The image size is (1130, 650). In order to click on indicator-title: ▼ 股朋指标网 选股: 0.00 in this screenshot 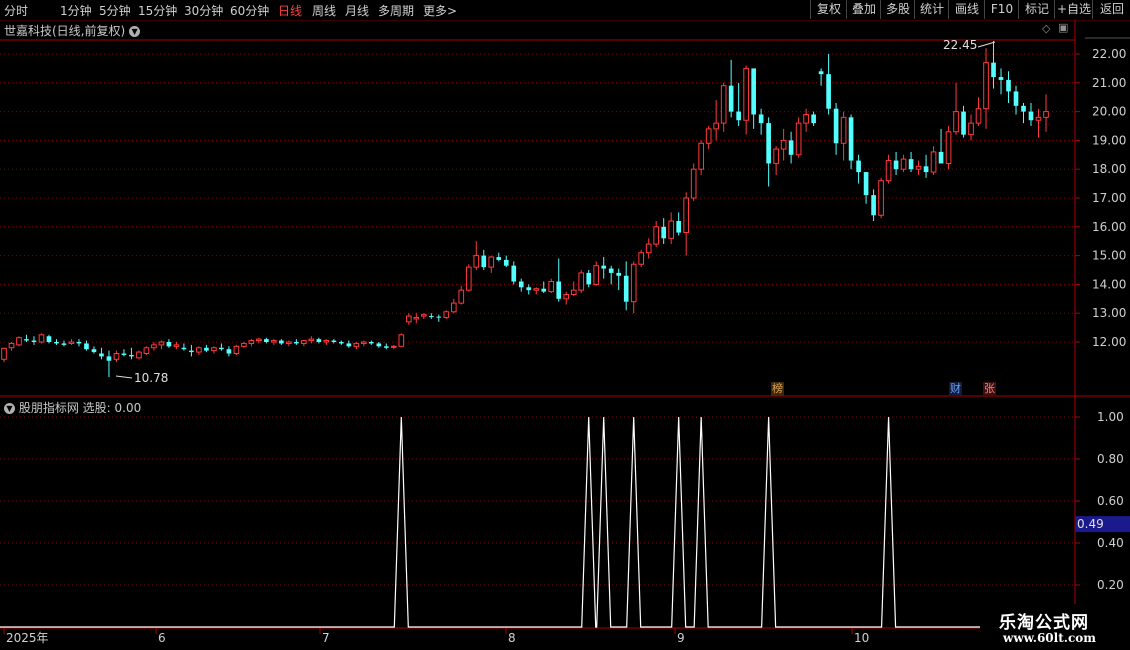, I will do `click(72, 407)`.